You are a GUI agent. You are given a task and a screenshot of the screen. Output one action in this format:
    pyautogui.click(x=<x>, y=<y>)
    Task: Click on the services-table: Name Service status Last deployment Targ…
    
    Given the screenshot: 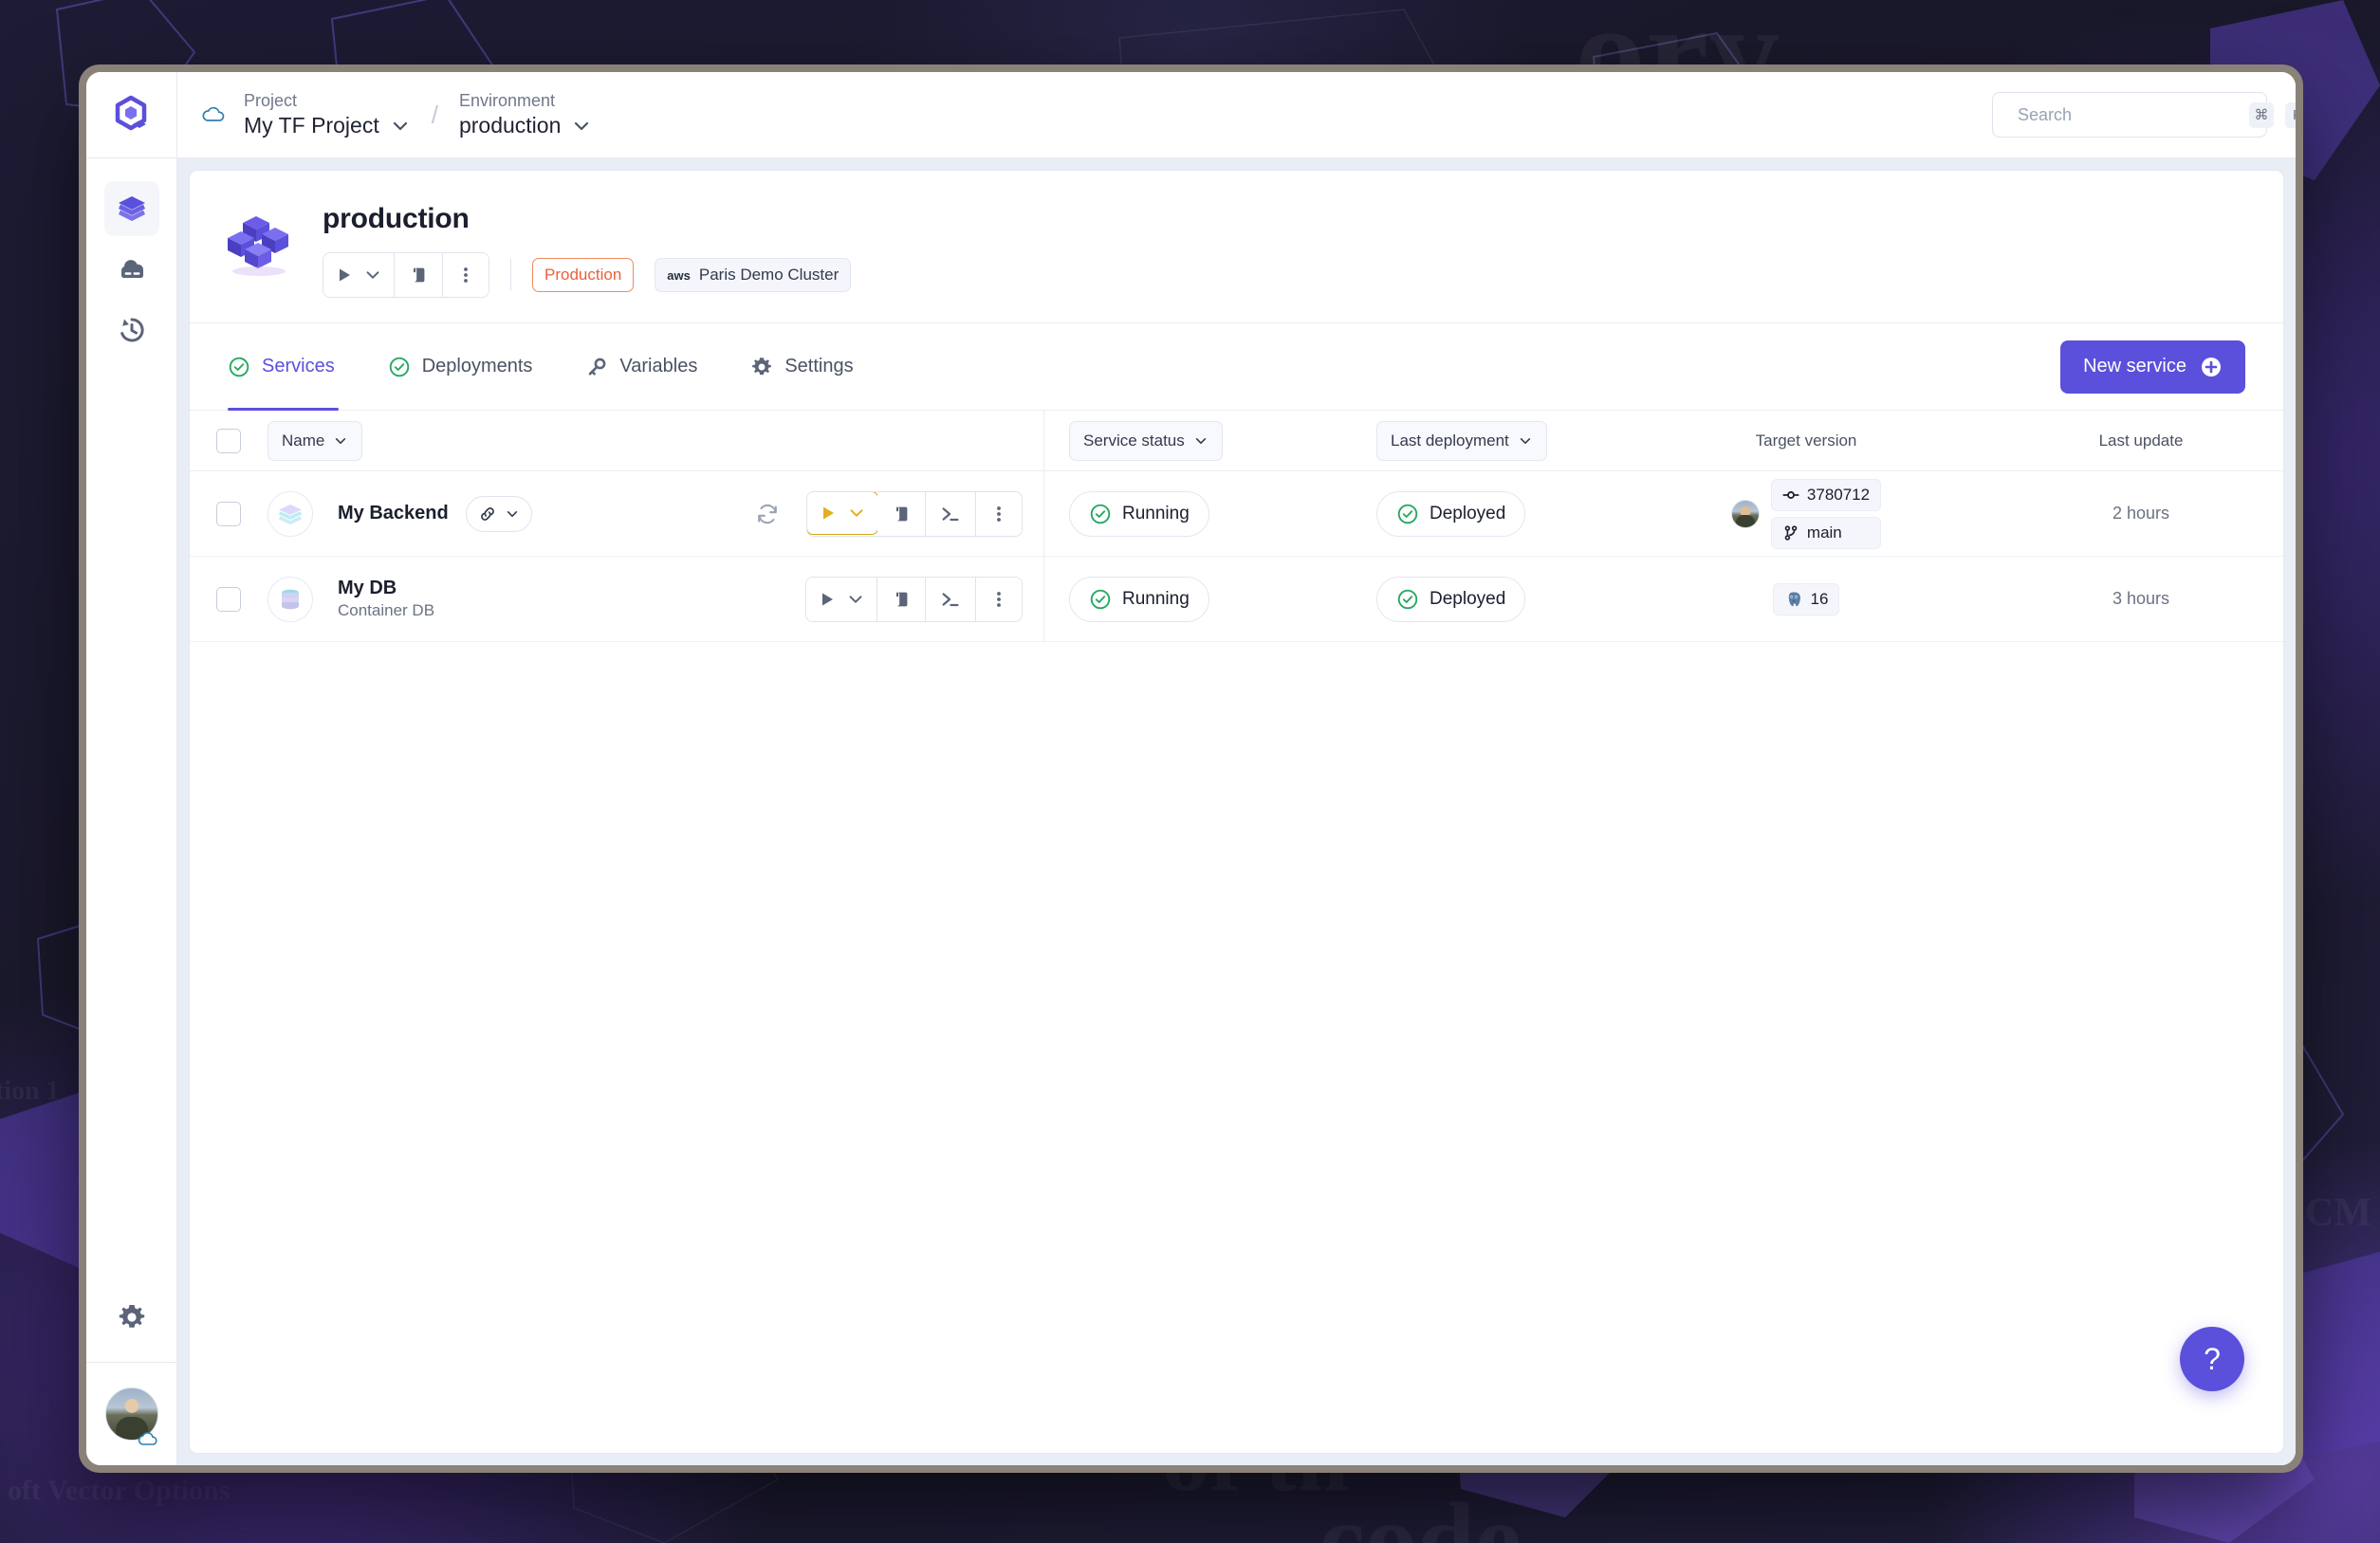 What is the action you would take?
    pyautogui.click(x=1236, y=526)
    